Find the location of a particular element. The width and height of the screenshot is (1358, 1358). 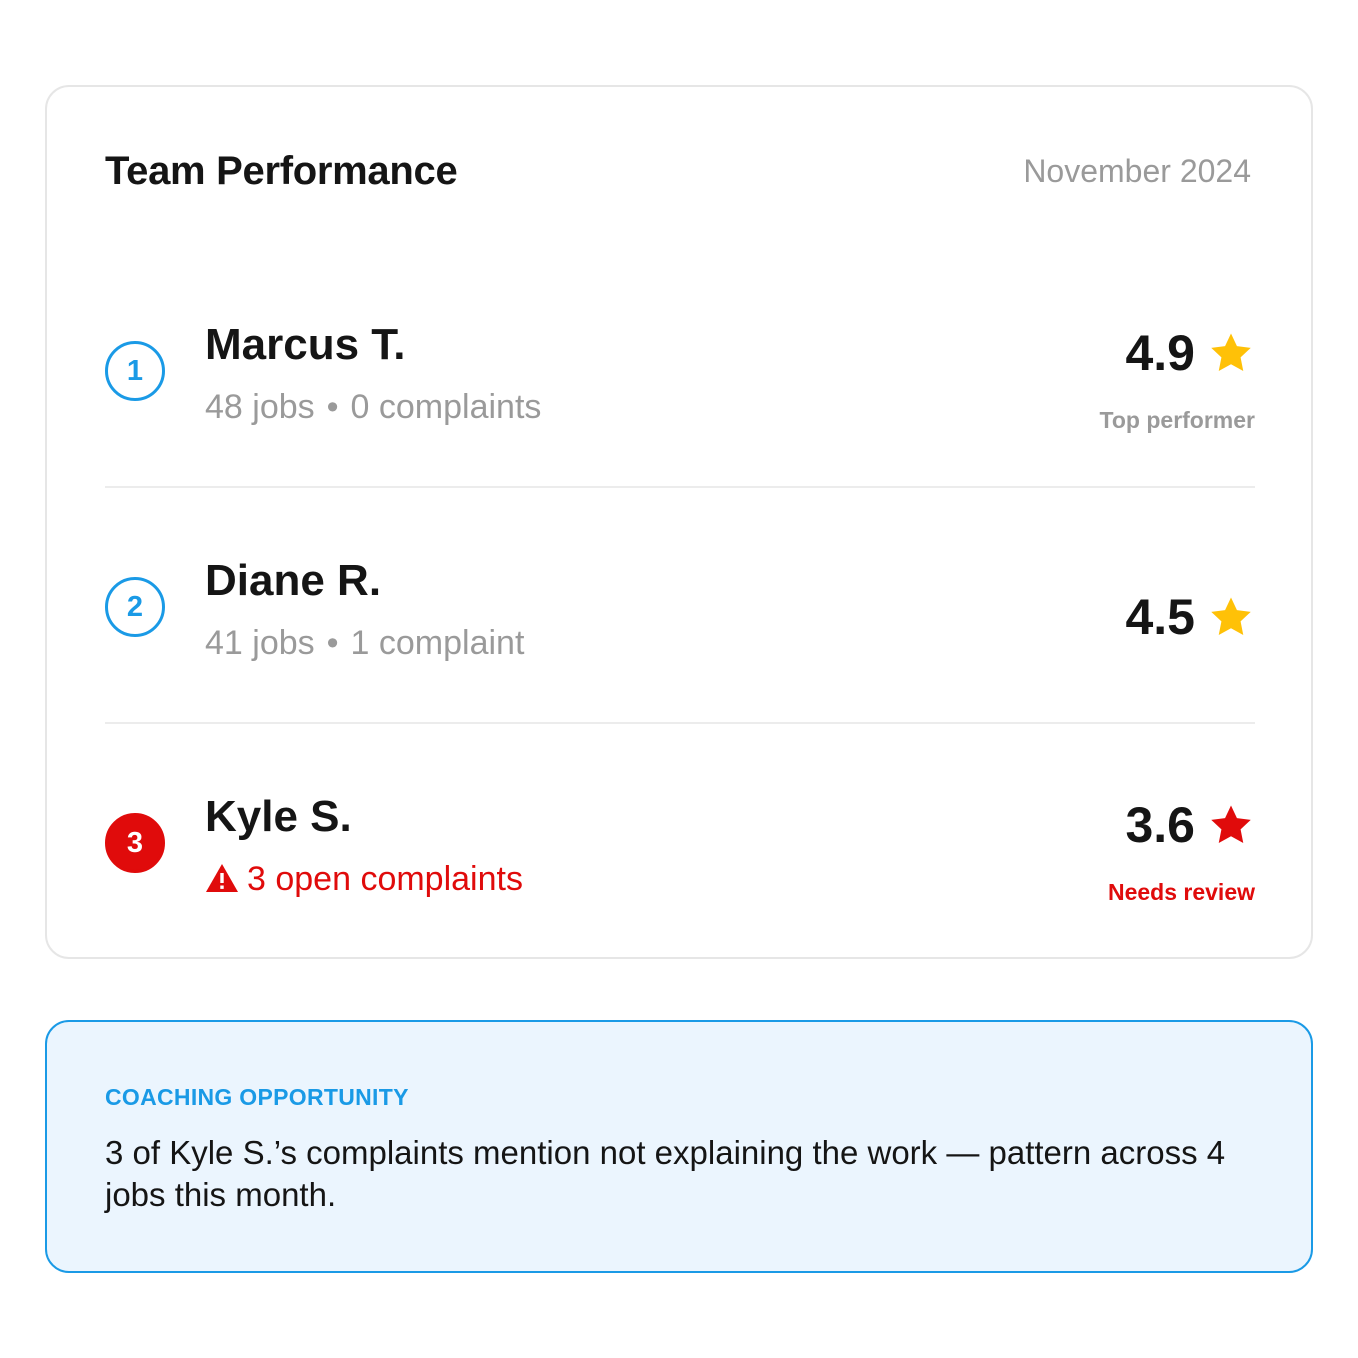

complaints-count: 0 complaints is located at coordinates (446, 407).